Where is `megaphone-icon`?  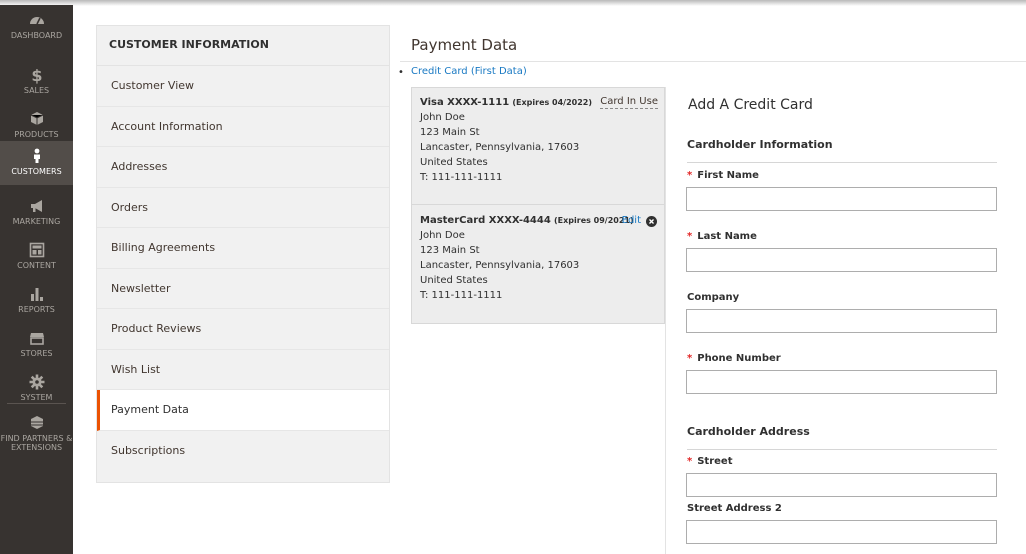
megaphone-icon is located at coordinates (36, 206).